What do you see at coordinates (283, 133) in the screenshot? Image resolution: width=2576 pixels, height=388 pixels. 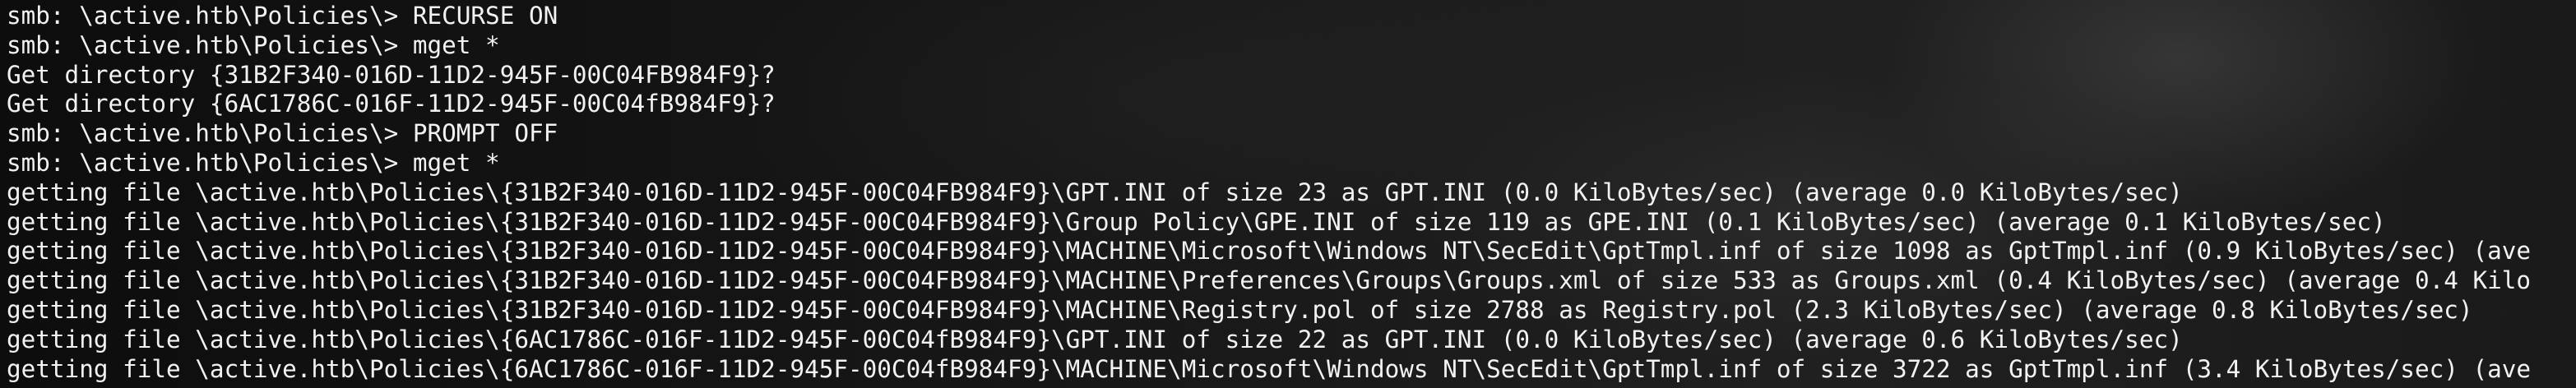 I see `terminal-line: smb: \active.htb\Policies\> PROMPT OFF` at bounding box center [283, 133].